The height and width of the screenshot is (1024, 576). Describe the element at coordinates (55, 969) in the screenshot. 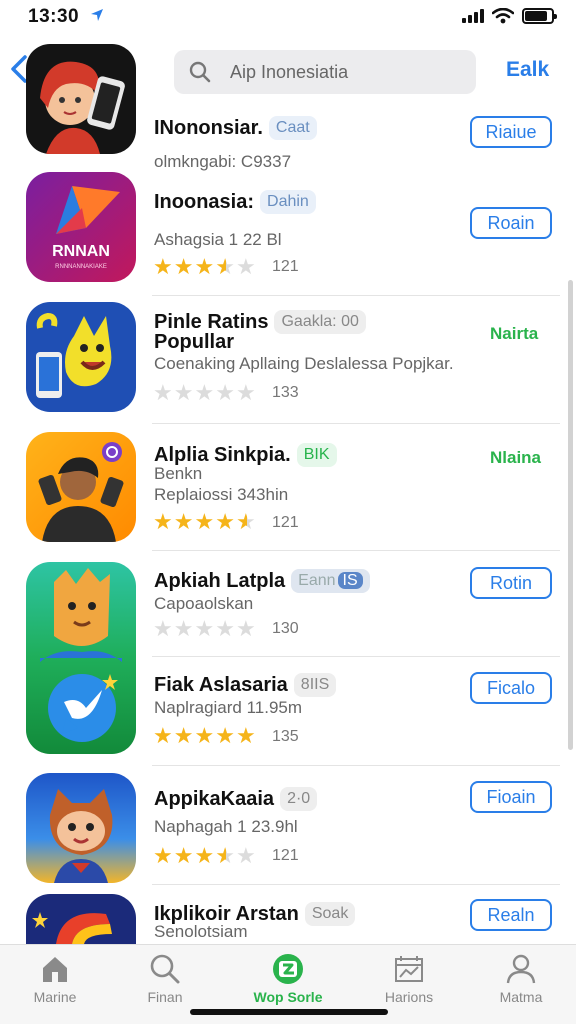

I see `house-icon` at that location.